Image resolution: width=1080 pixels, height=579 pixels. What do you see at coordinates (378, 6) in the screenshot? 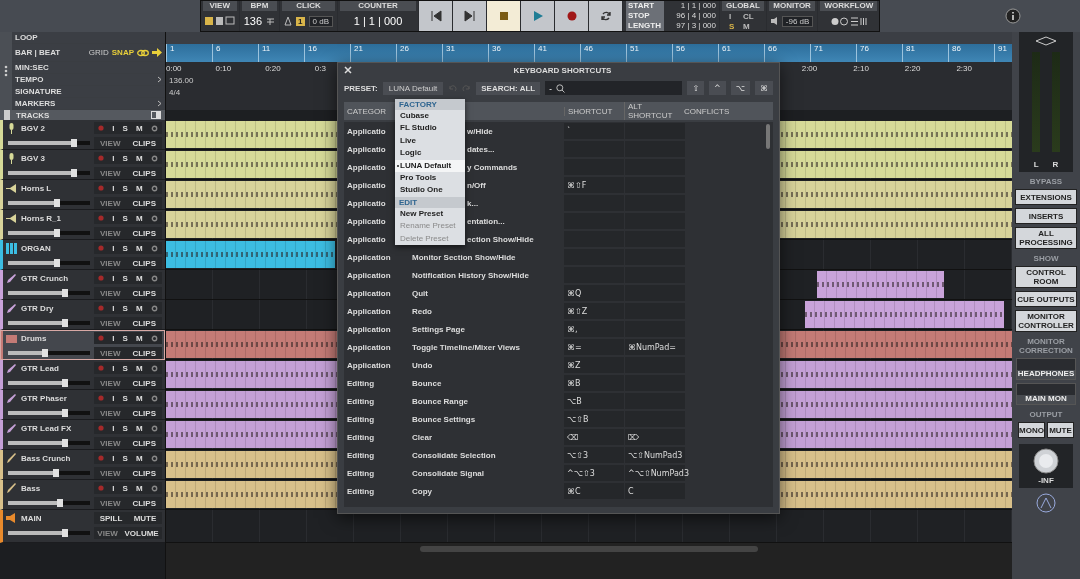
I see `section-label: COUNTER` at bounding box center [378, 6].